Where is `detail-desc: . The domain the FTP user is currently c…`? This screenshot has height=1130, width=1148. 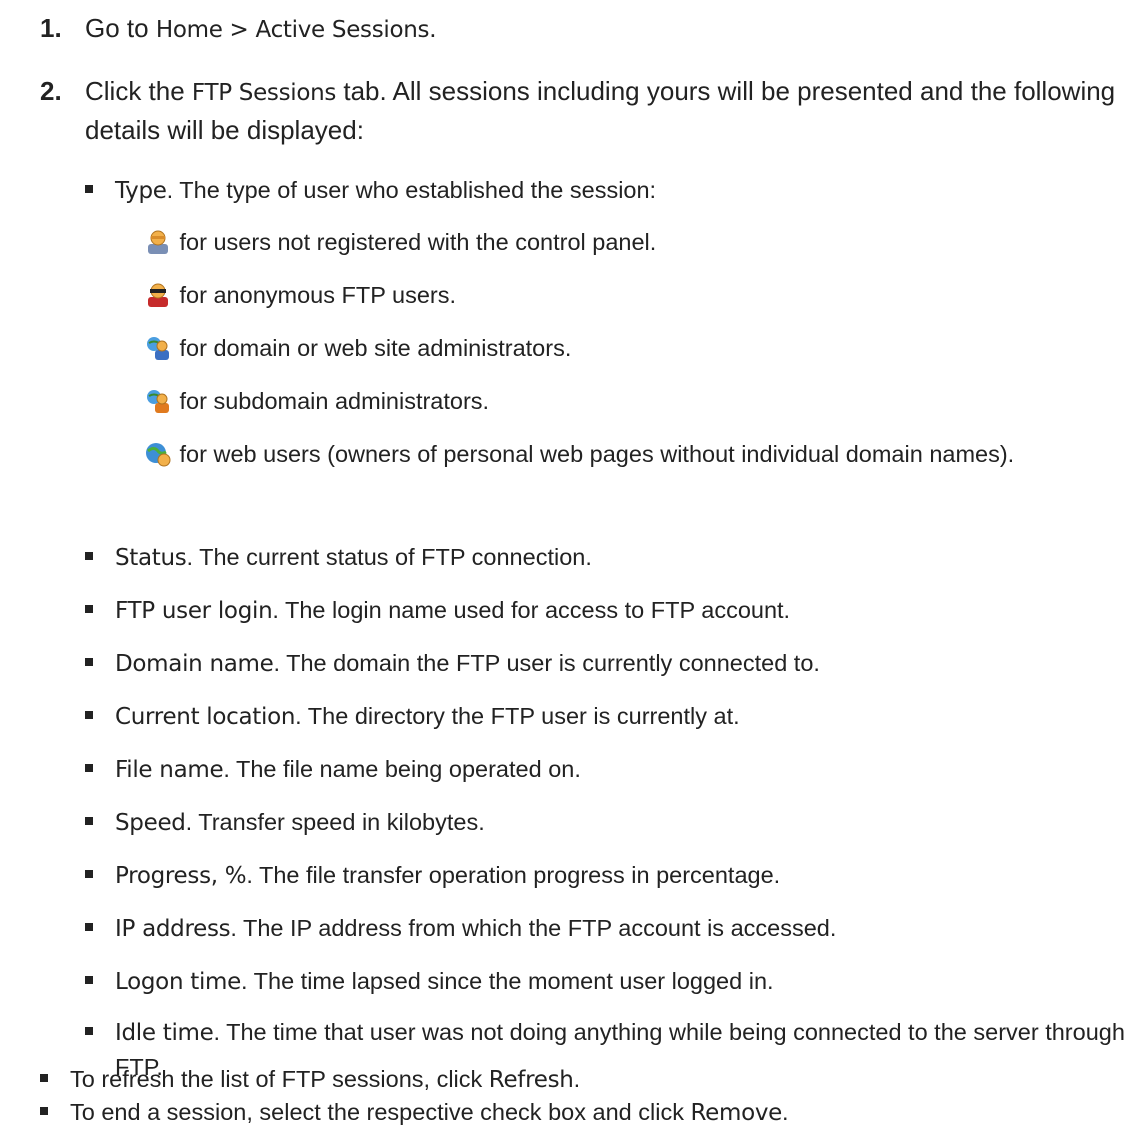 detail-desc: . The domain the FTP user is currently c… is located at coordinates (546, 663).